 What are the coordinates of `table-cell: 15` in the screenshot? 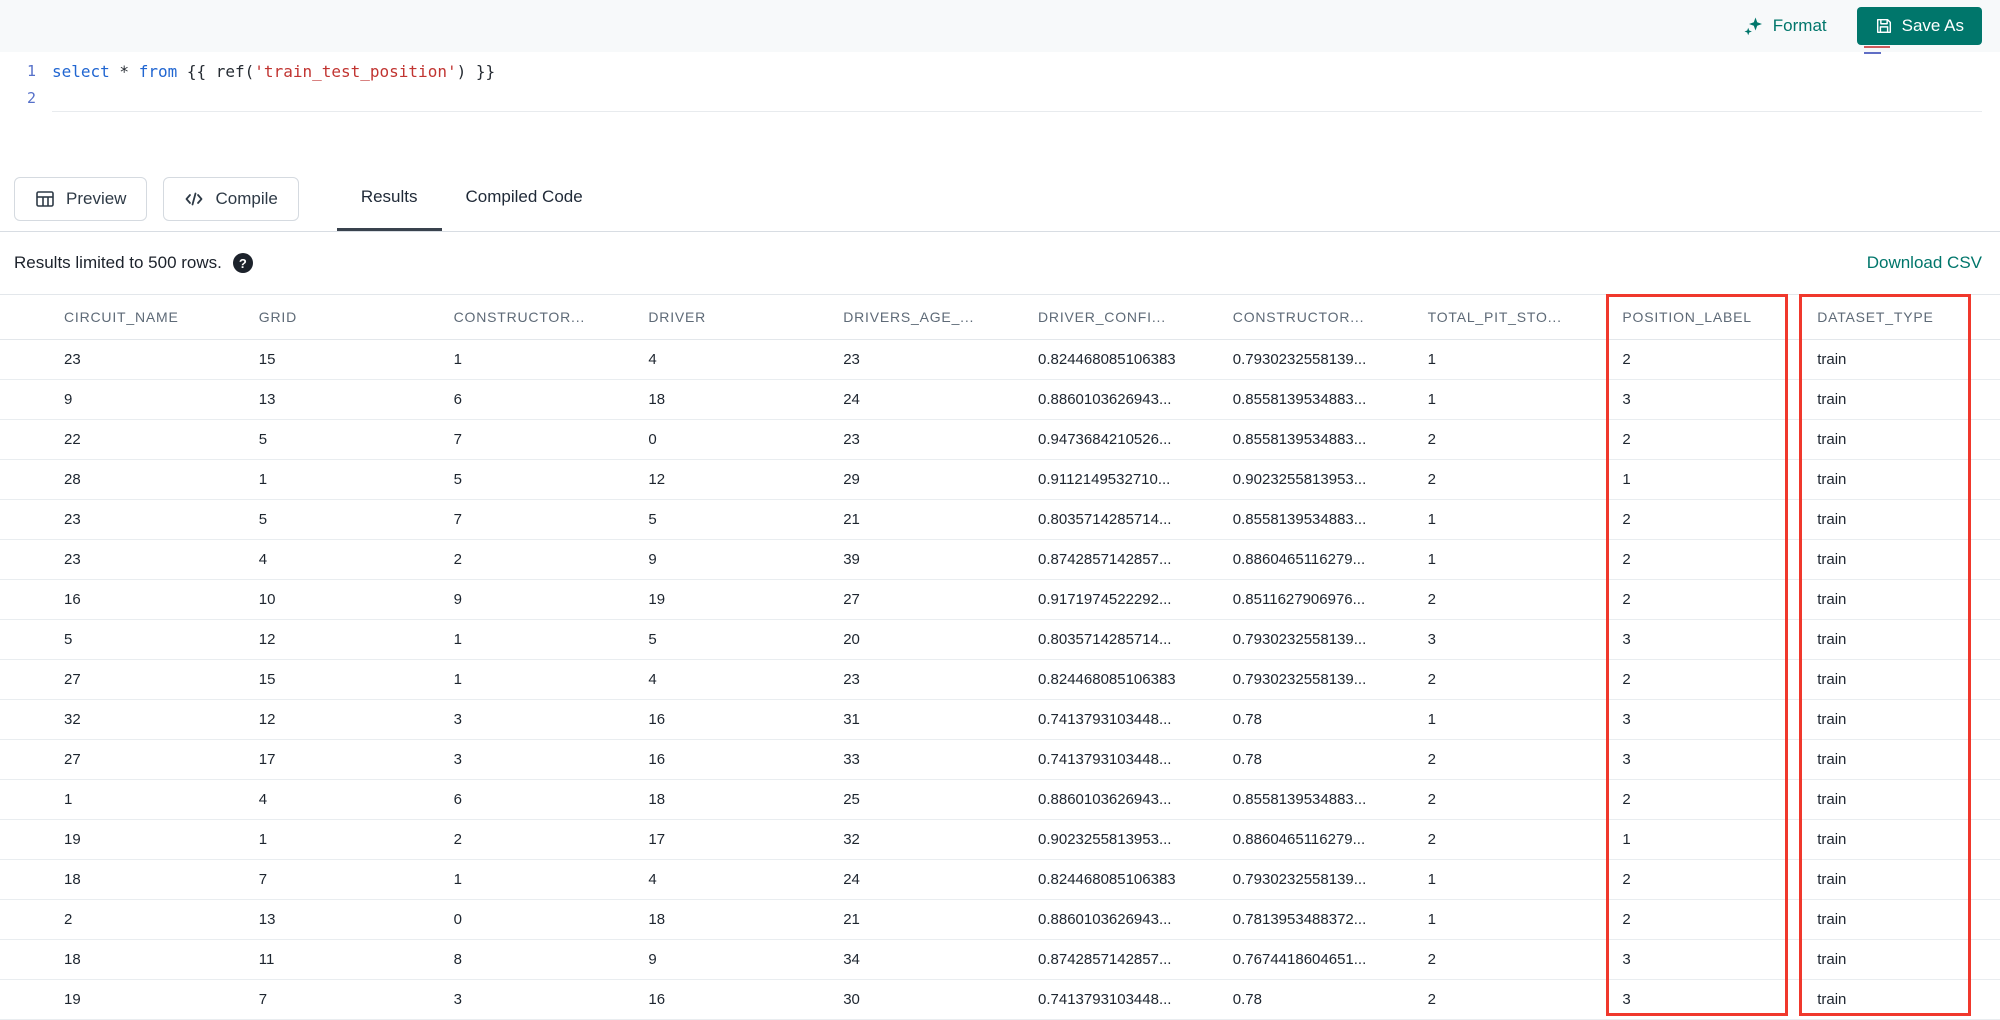 It's located at (267, 359).